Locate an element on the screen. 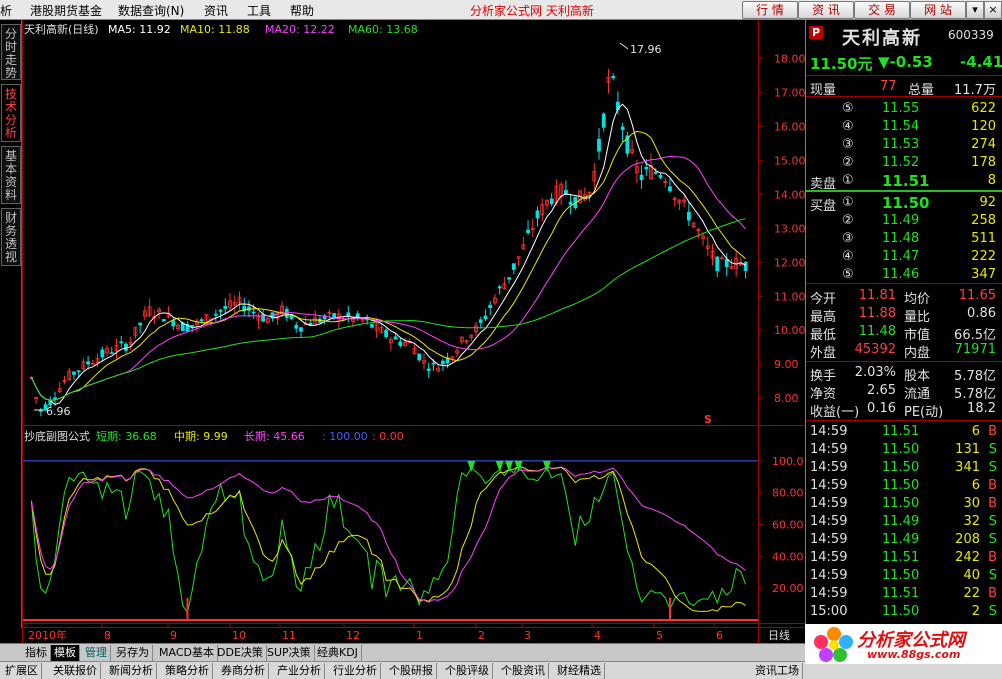 This screenshot has height=679, width=1002. menu-item-analysis: 析 is located at coordinates (6, 10).